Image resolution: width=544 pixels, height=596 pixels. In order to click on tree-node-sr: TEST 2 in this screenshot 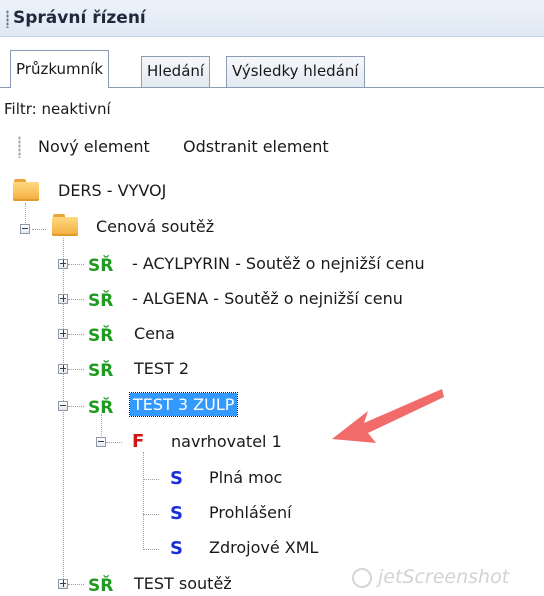, I will do `click(161, 368)`.